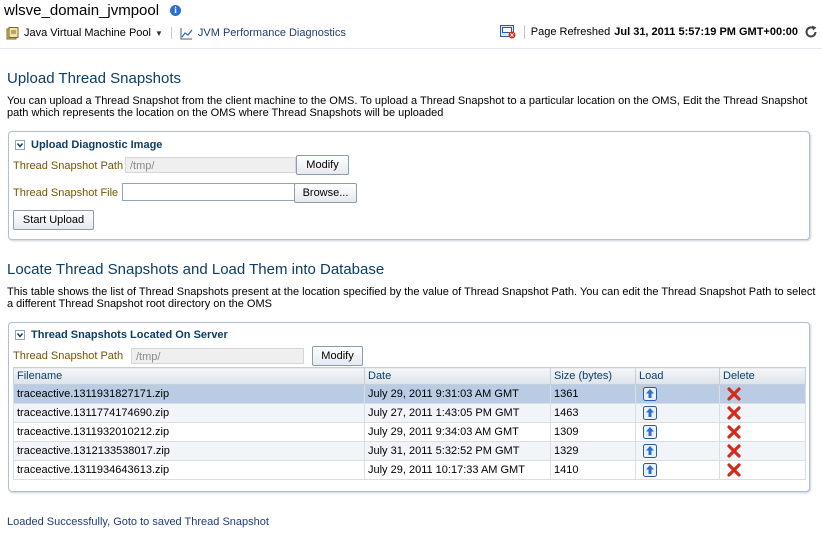  What do you see at coordinates (457, 451) in the screenshot?
I see `date-cell: July 31, 2011 5:32:52 PM GMT` at bounding box center [457, 451].